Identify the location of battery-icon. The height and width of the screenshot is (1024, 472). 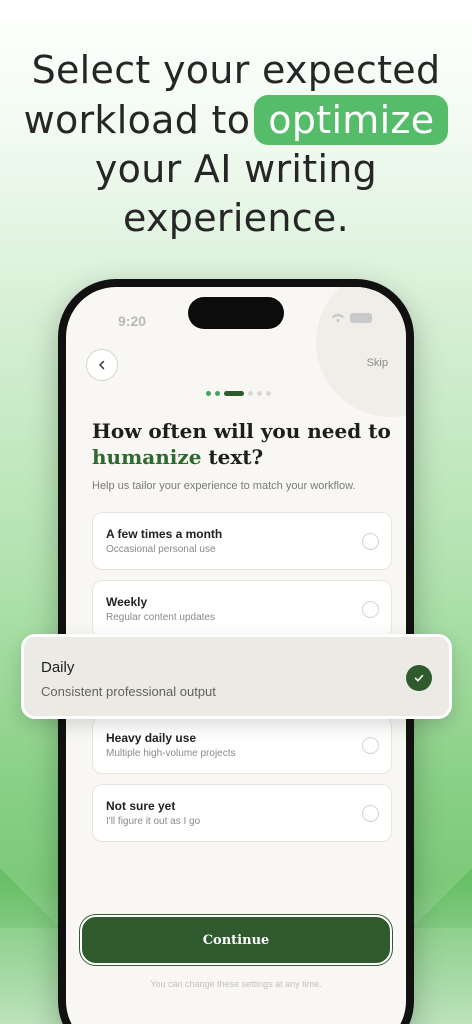
(361, 318).